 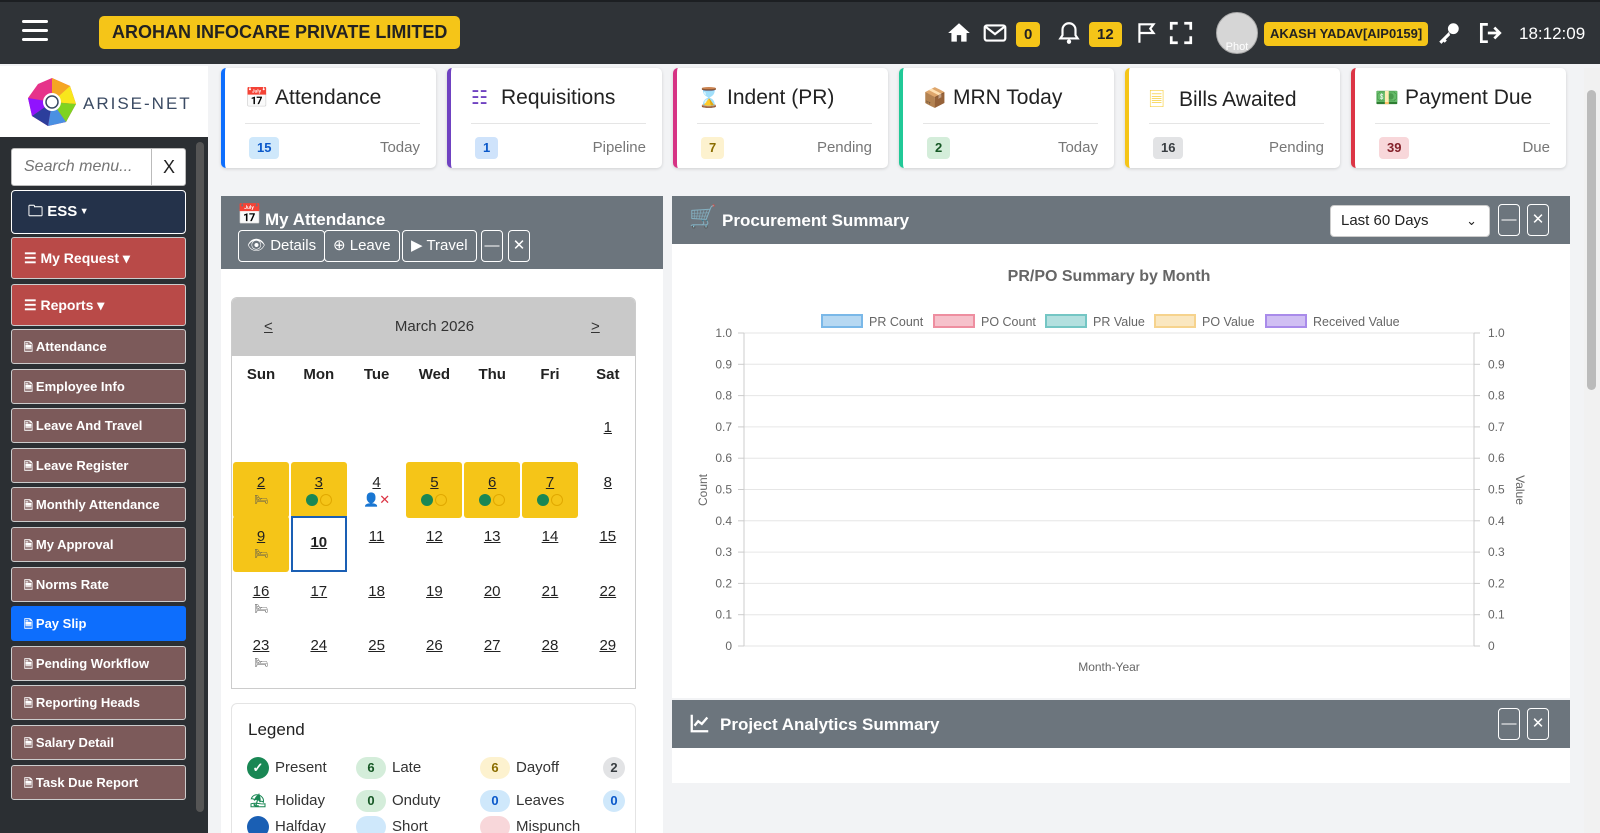 I want to click on calendar-day-12: 12, so click(x=434, y=544).